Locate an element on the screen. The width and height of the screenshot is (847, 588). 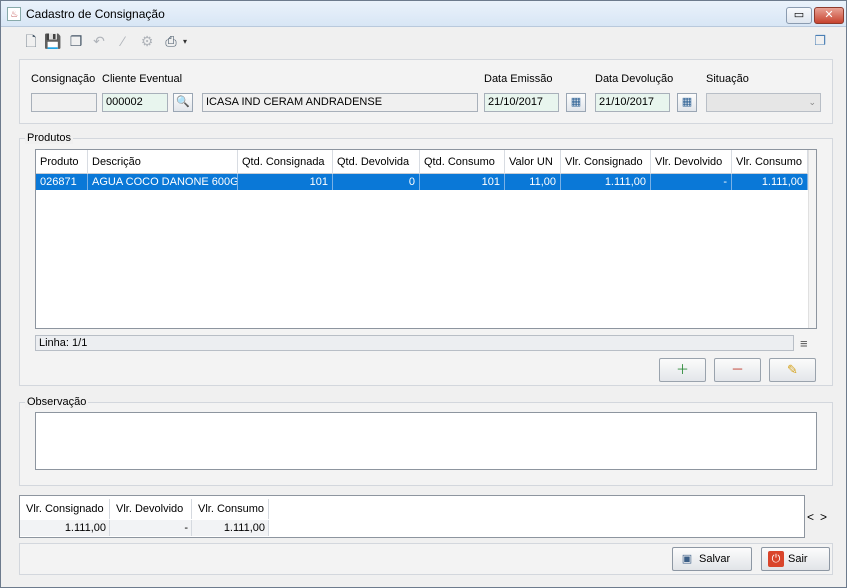
consignacao-label: Consignação is located at coordinates (63, 79).